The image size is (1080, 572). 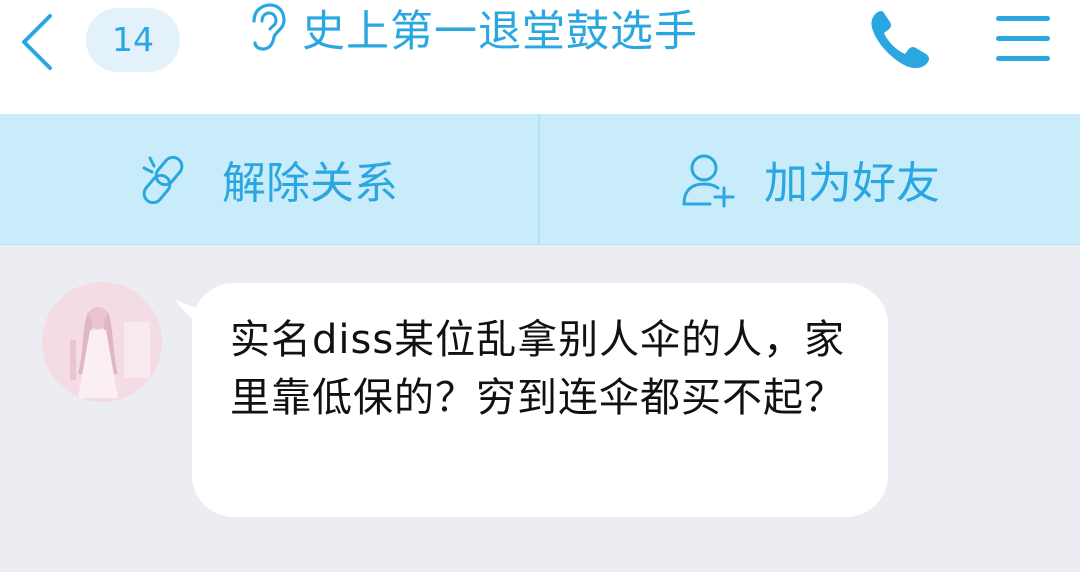 I want to click on chevron-left-icon, so click(x=37, y=42).